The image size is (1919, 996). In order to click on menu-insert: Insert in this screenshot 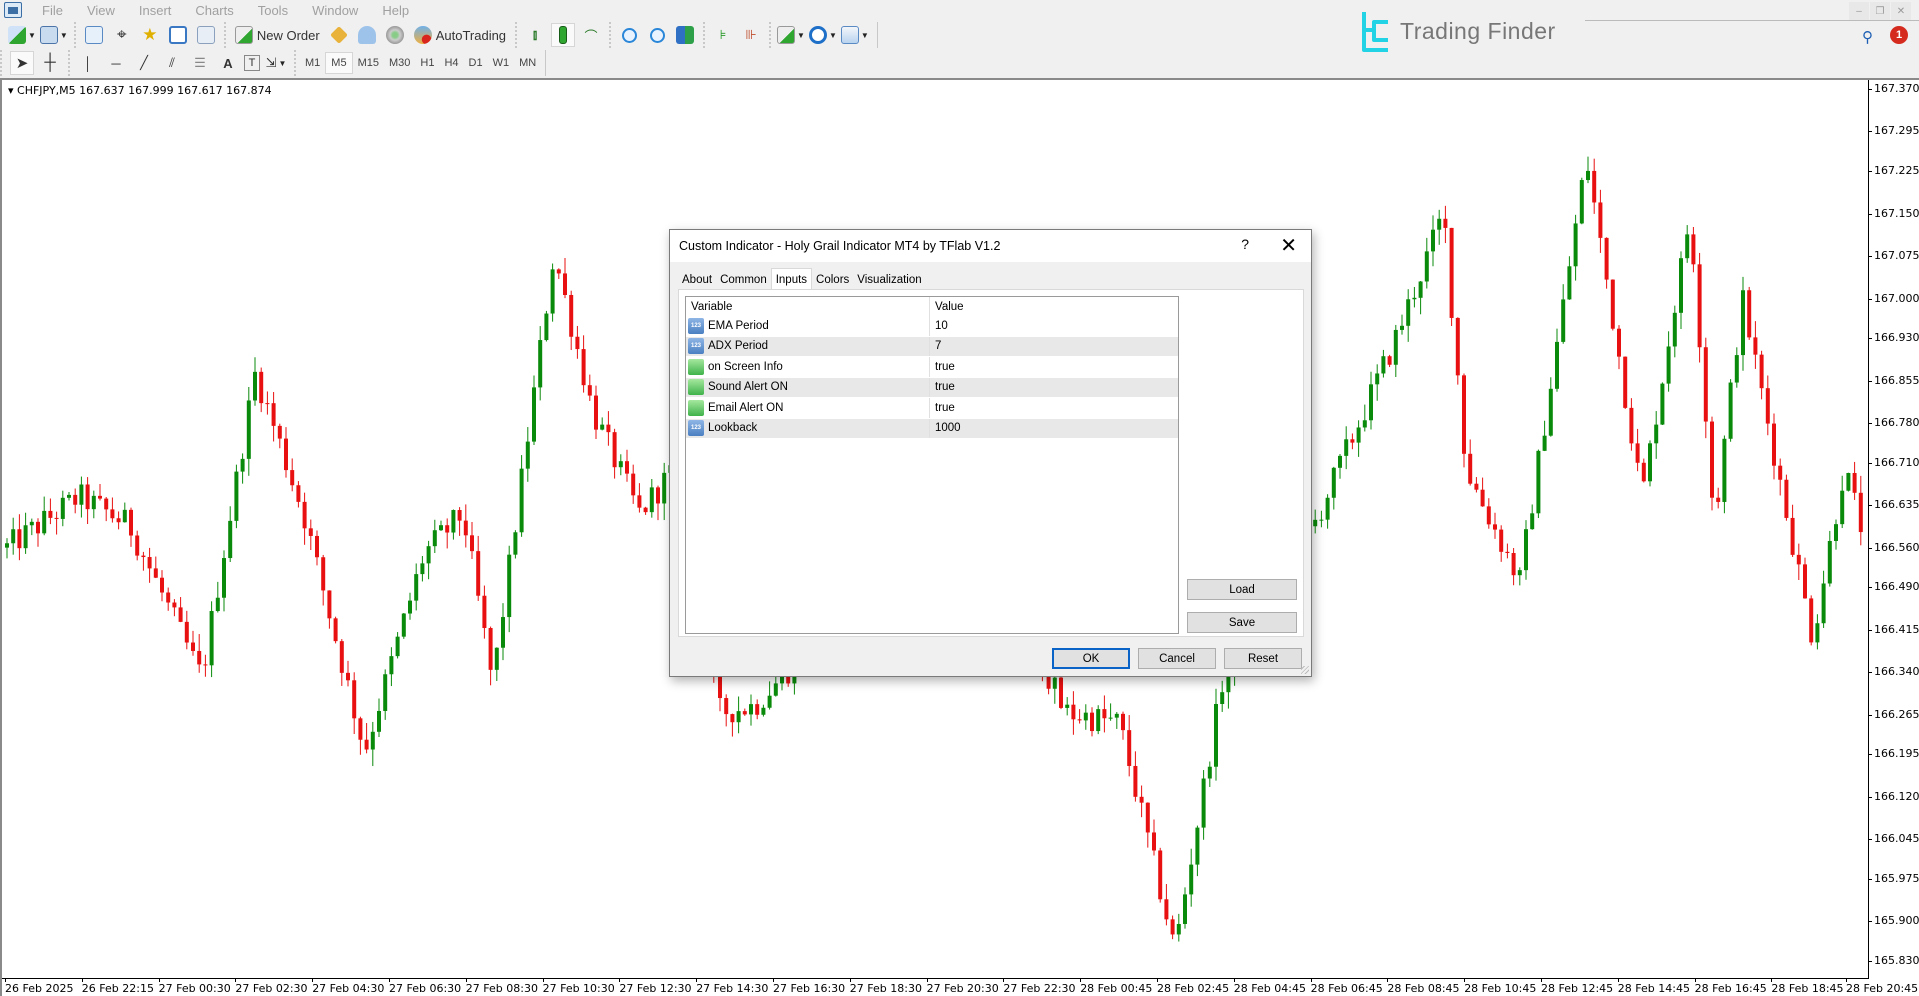, I will do `click(155, 10)`.